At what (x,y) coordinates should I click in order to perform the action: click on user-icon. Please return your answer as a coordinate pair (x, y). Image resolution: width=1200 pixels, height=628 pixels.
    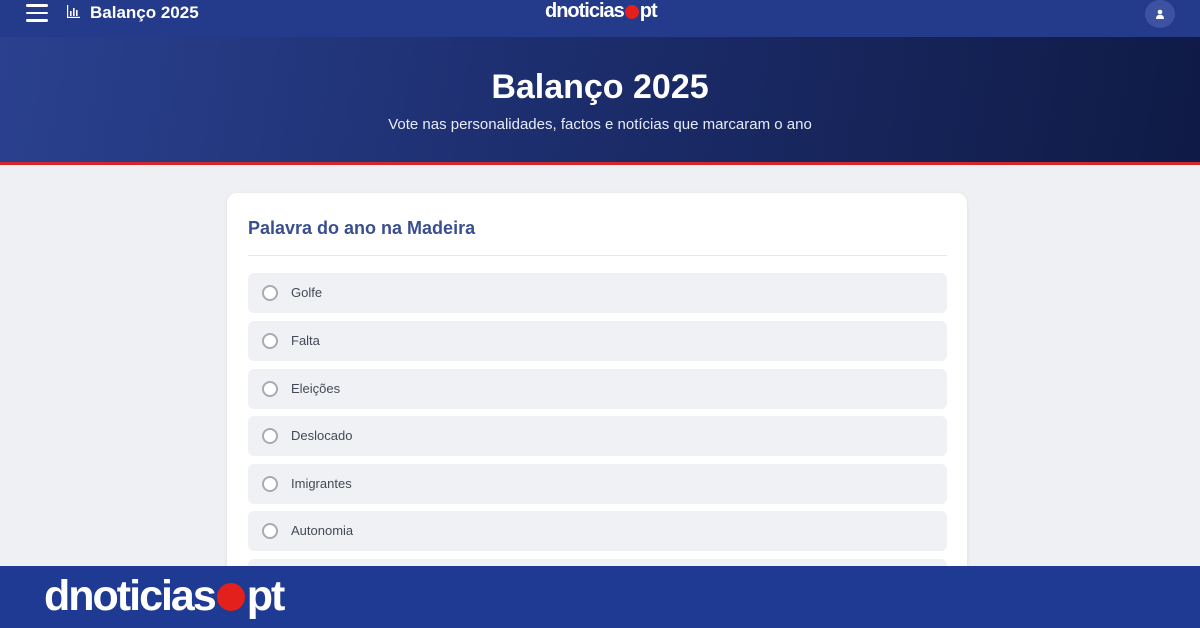
    Looking at the image, I should click on (1160, 14).